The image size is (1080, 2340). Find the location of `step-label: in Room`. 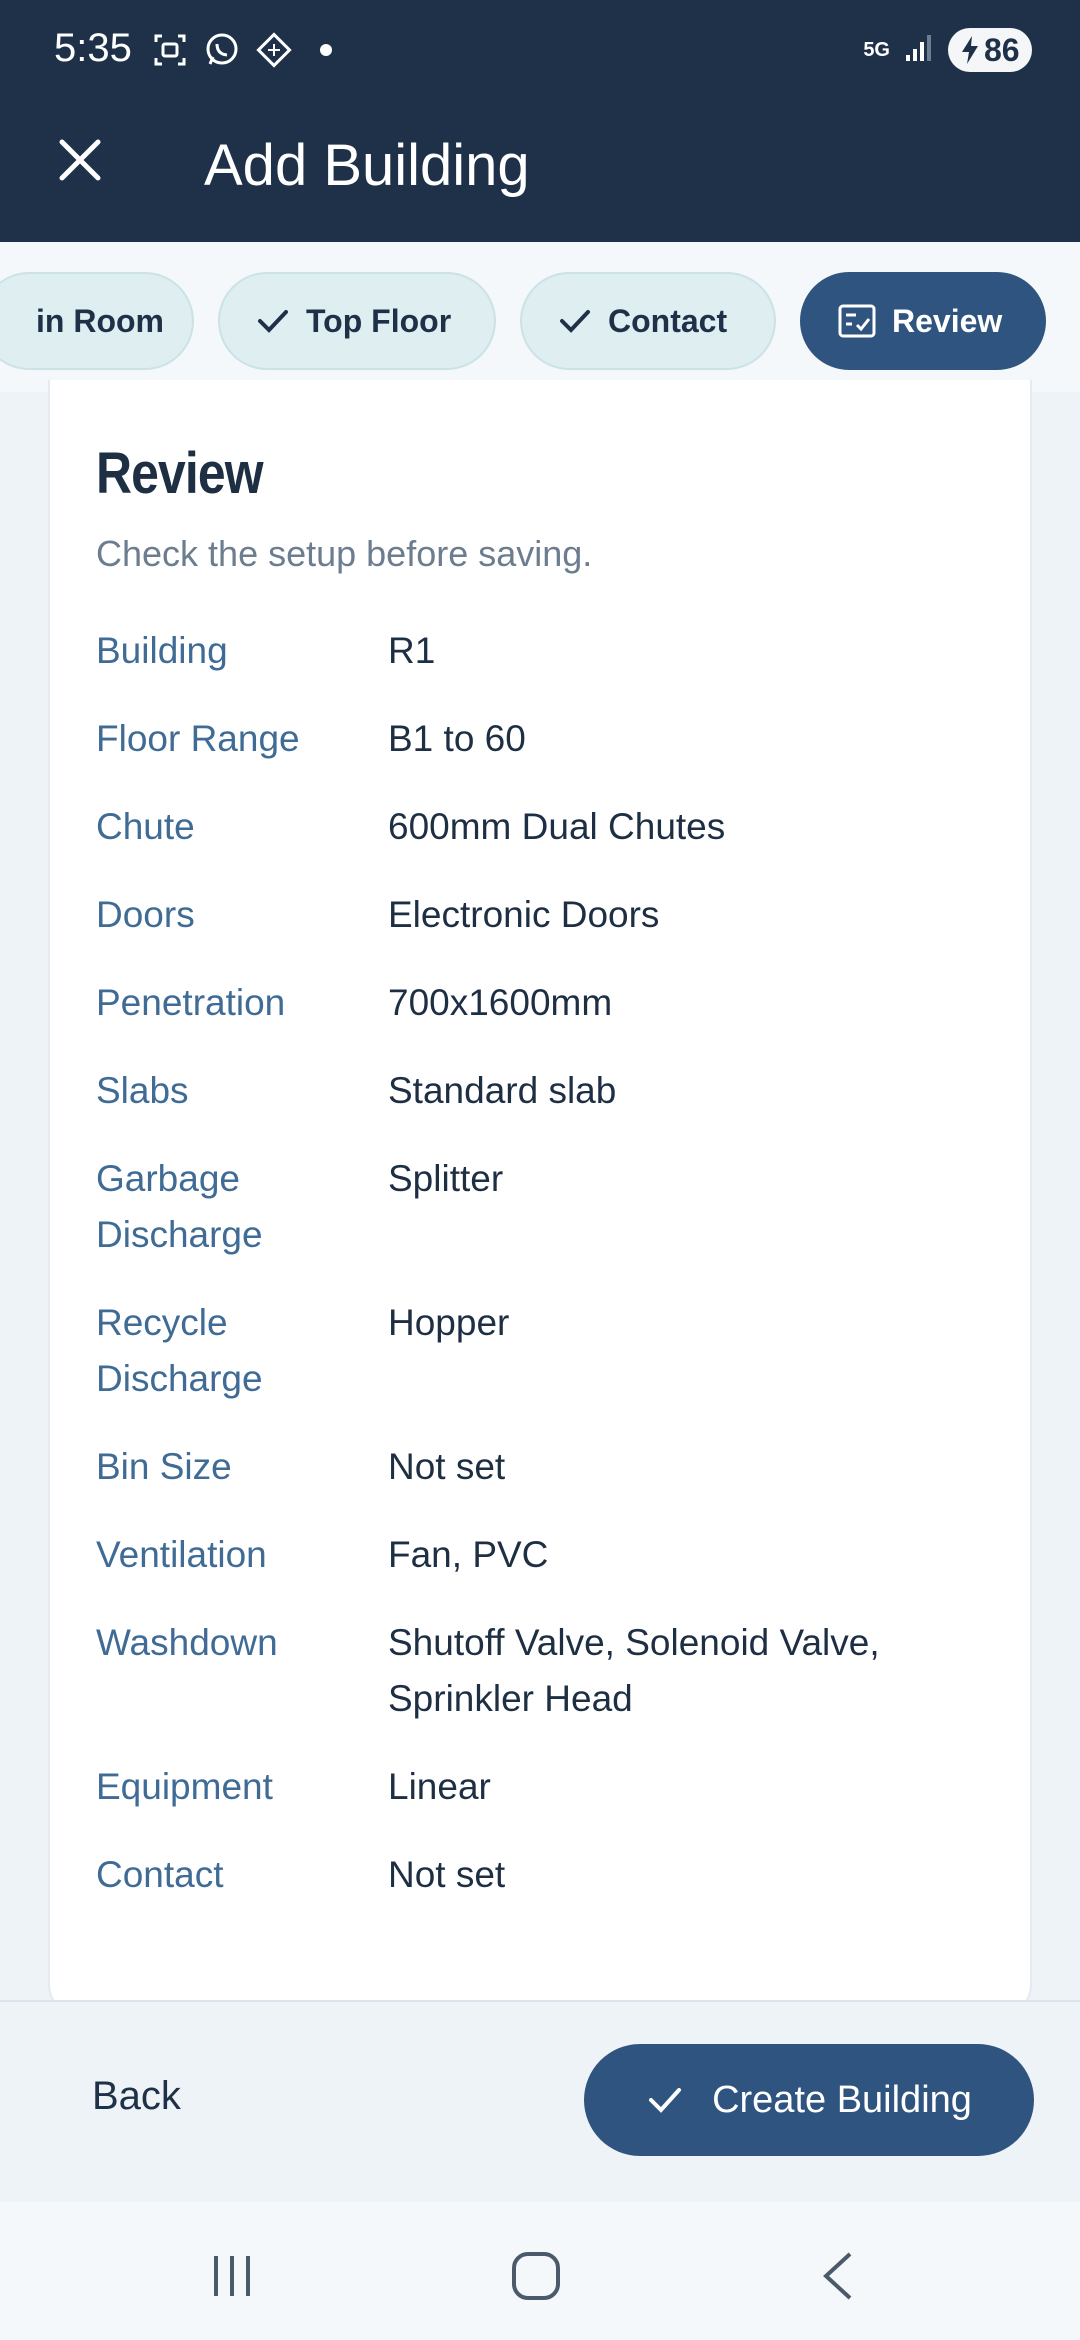

step-label: in Room is located at coordinates (100, 320).